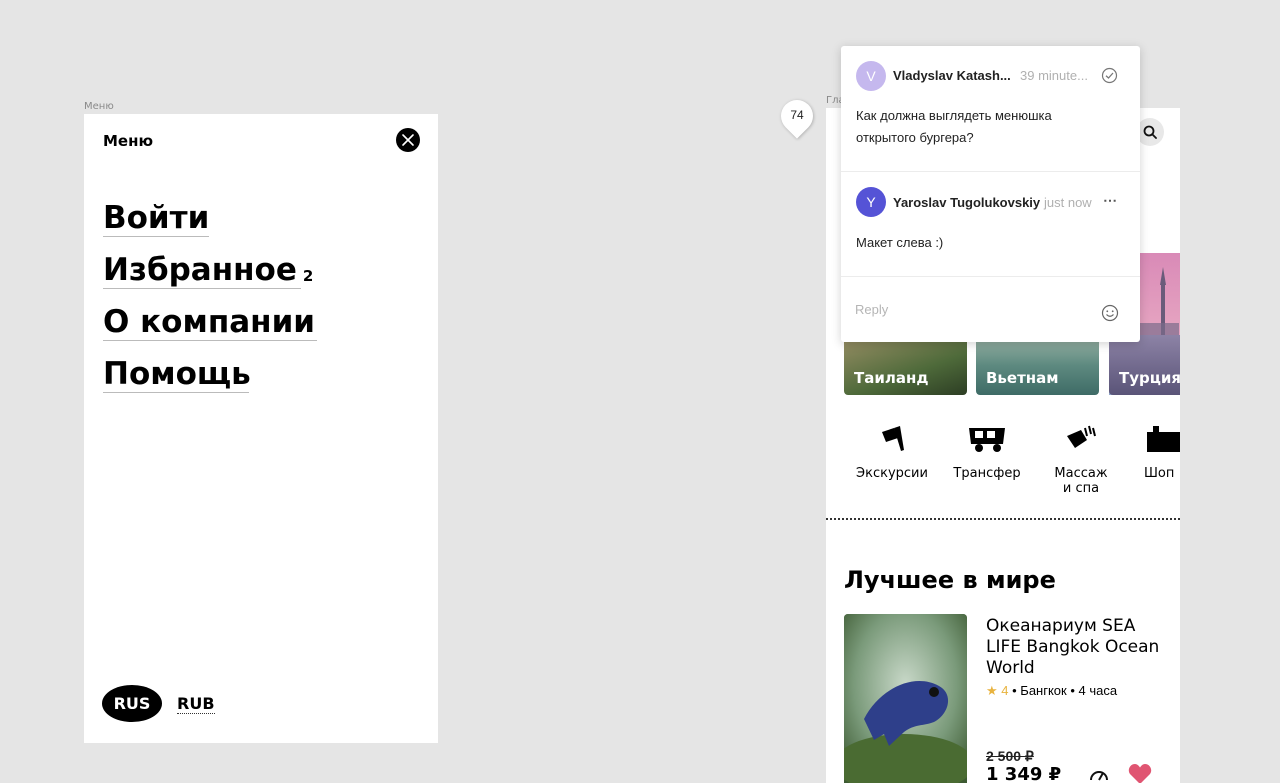 Image resolution: width=1280 pixels, height=783 pixels. What do you see at coordinates (1099, 773) in the screenshot?
I see `instant-booking-icon` at bounding box center [1099, 773].